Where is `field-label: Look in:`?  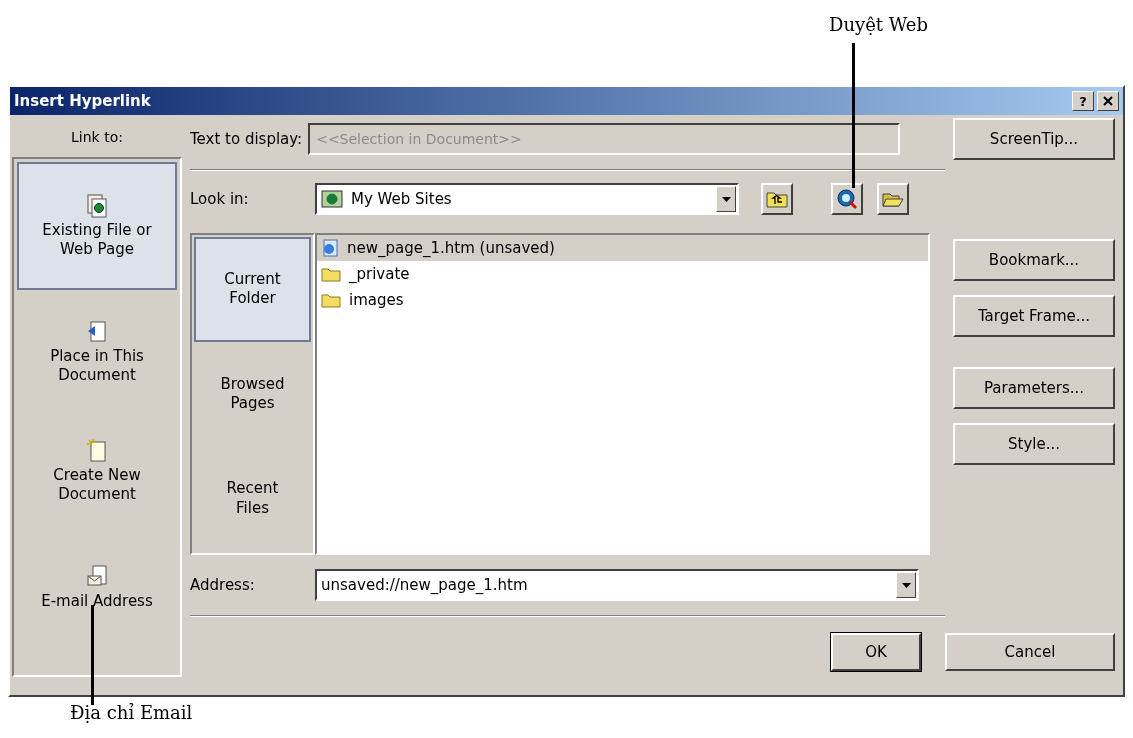
field-label: Look in: is located at coordinates (220, 199).